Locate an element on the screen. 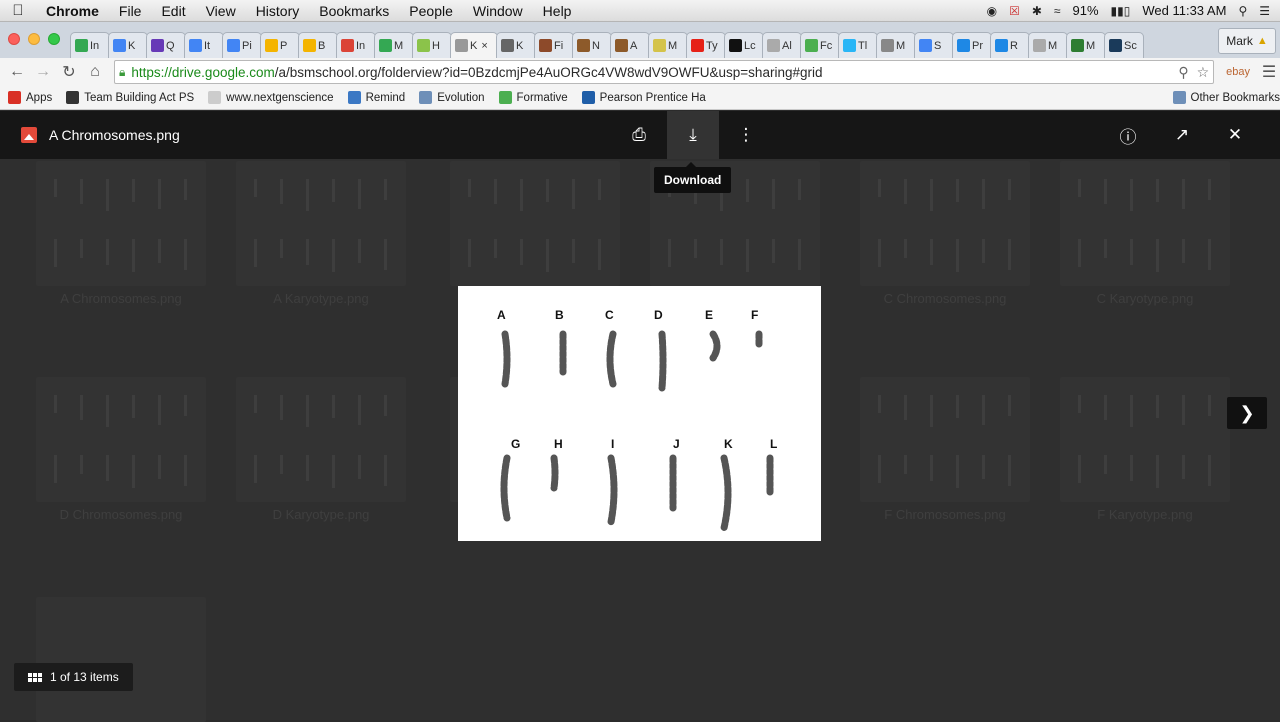 The width and height of the screenshot is (1280, 722). close-window-button is located at coordinates (14, 39).